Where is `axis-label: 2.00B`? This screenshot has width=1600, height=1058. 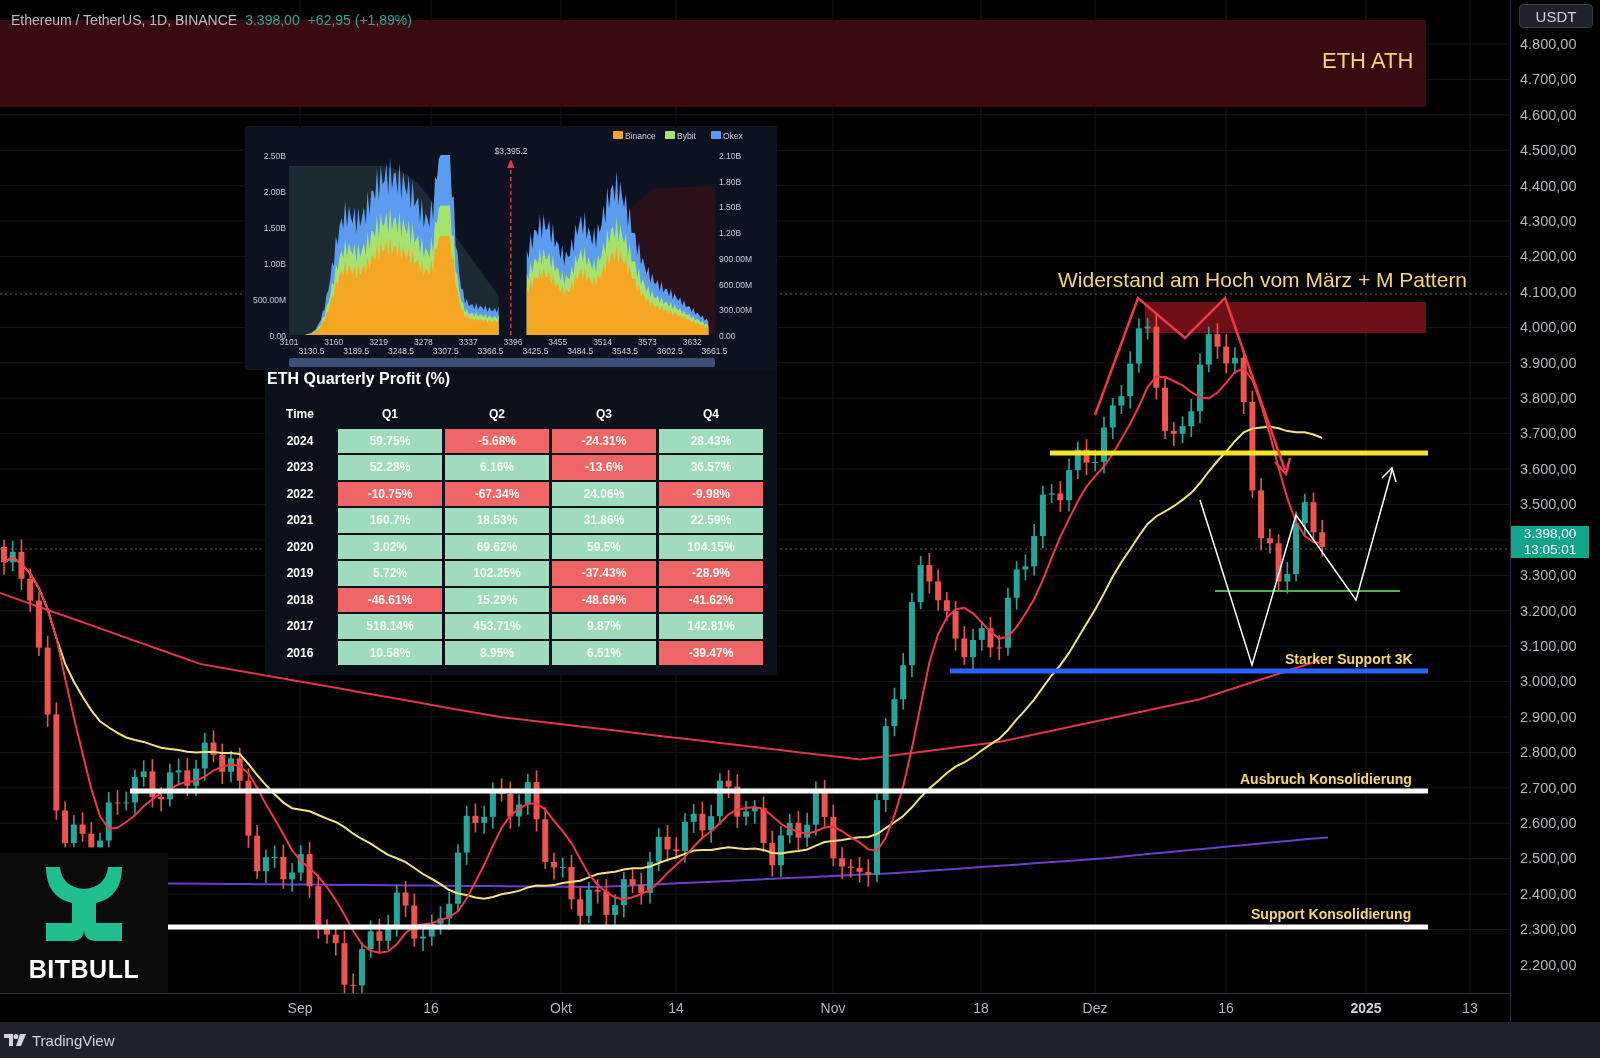
axis-label: 2.00B is located at coordinates (274, 192).